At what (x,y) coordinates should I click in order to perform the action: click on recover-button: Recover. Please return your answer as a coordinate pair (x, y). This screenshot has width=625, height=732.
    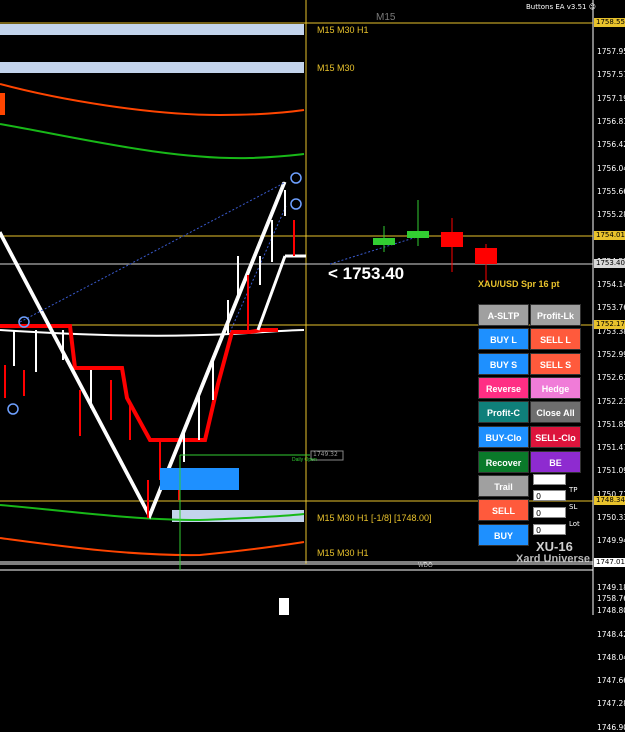
    Looking at the image, I should click on (503, 462).